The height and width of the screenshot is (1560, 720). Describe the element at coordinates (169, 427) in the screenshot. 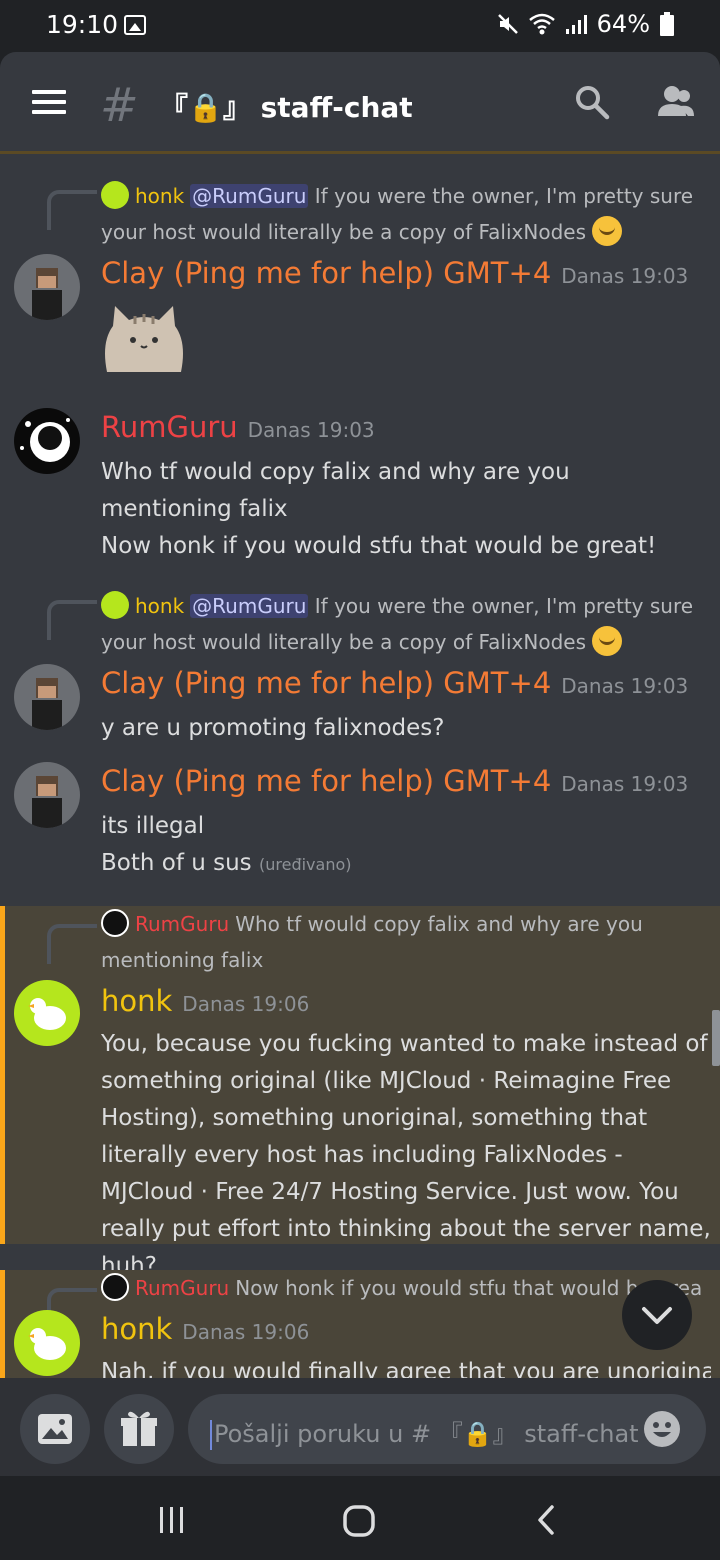

I see `author-name: RumGuru` at that location.